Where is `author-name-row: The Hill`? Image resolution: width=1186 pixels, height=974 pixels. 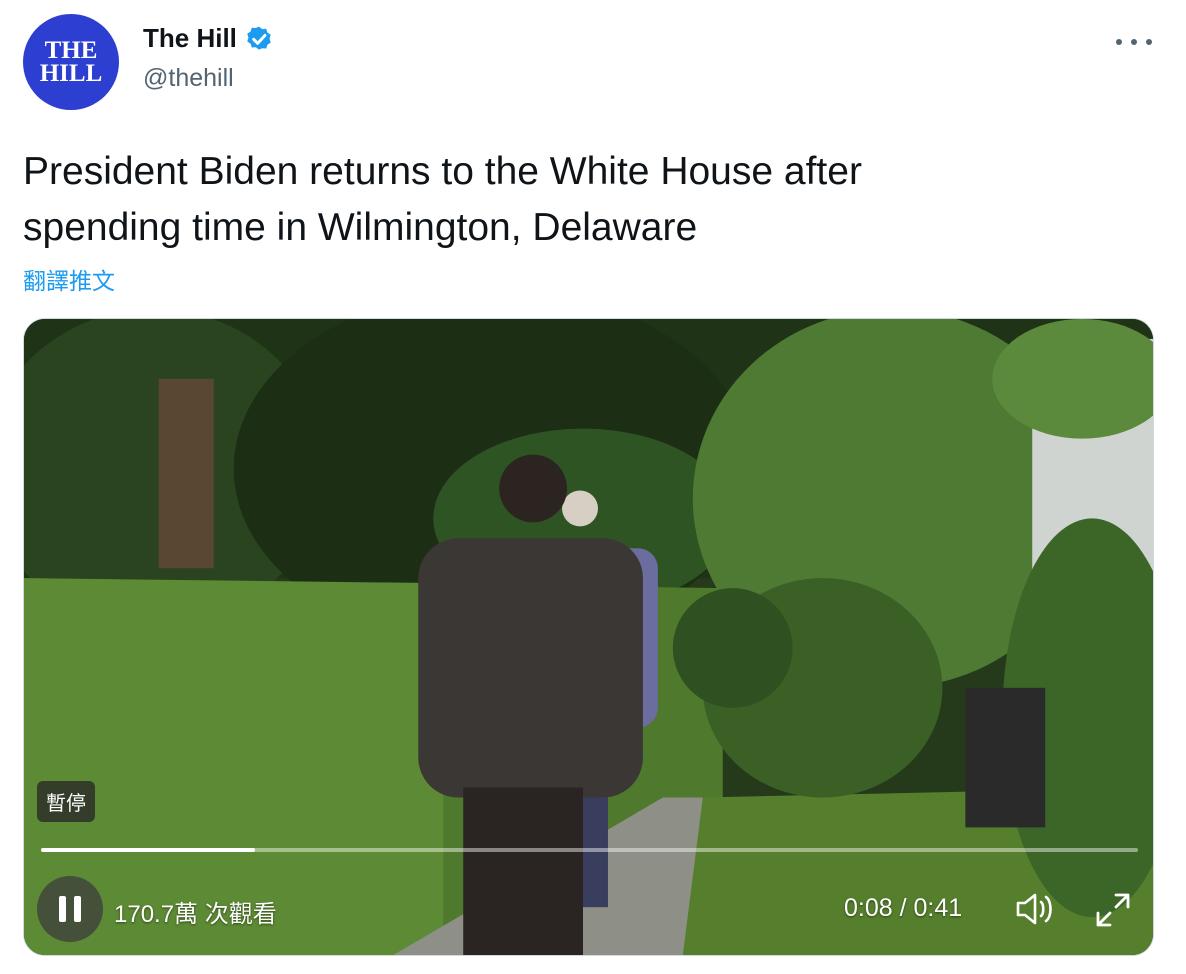 author-name-row: The Hill is located at coordinates (209, 38).